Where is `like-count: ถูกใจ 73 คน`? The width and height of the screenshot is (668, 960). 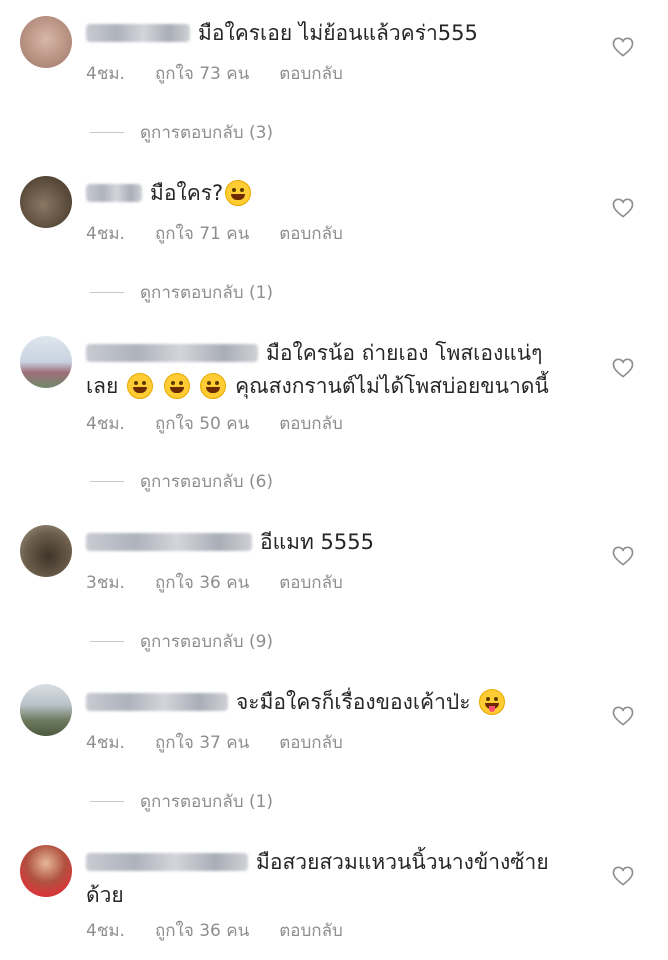
like-count: ถูกใจ 73 คน is located at coordinates (202, 73).